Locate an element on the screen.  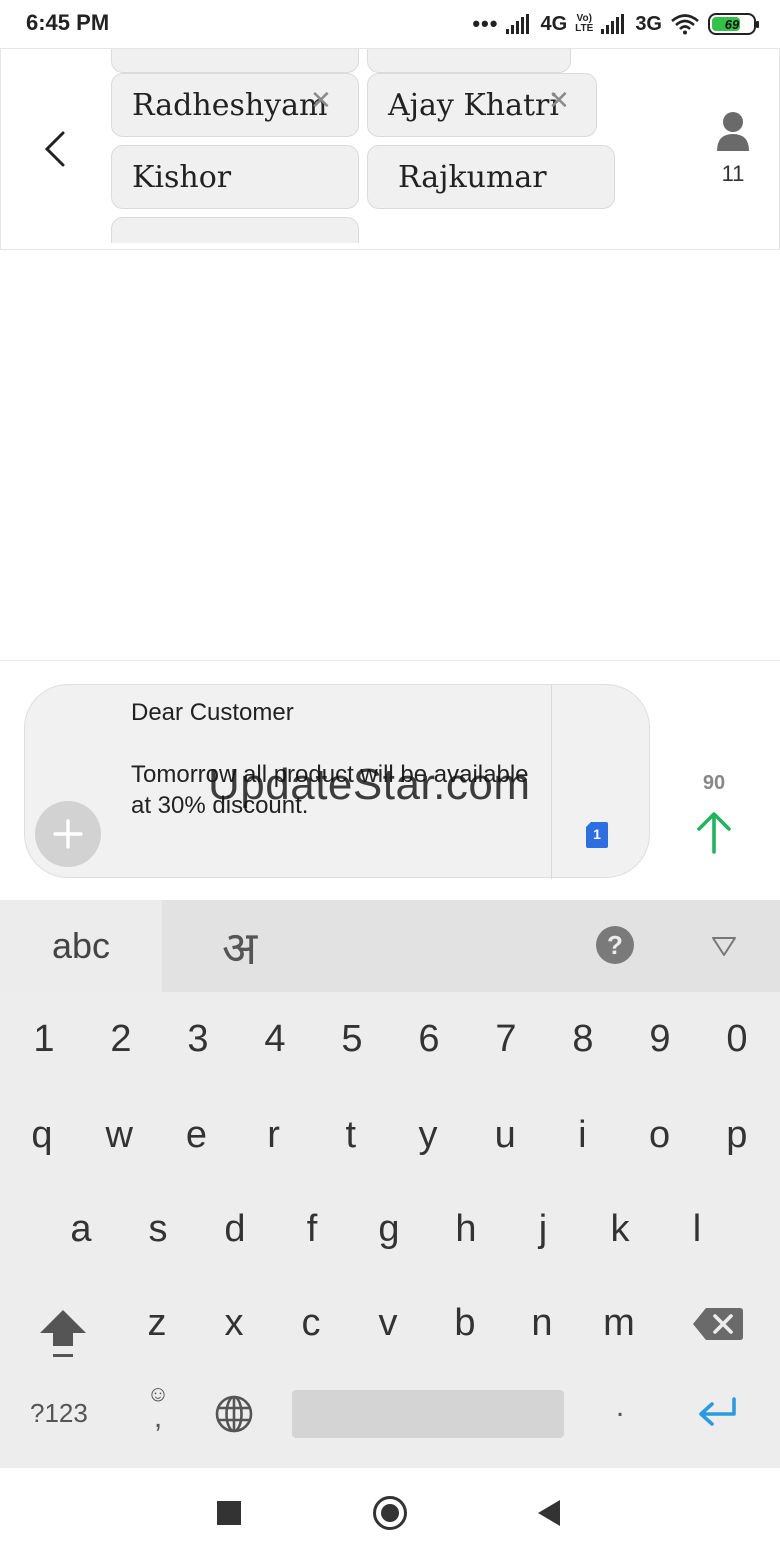
key-z: z is located at coordinates (157, 1323).